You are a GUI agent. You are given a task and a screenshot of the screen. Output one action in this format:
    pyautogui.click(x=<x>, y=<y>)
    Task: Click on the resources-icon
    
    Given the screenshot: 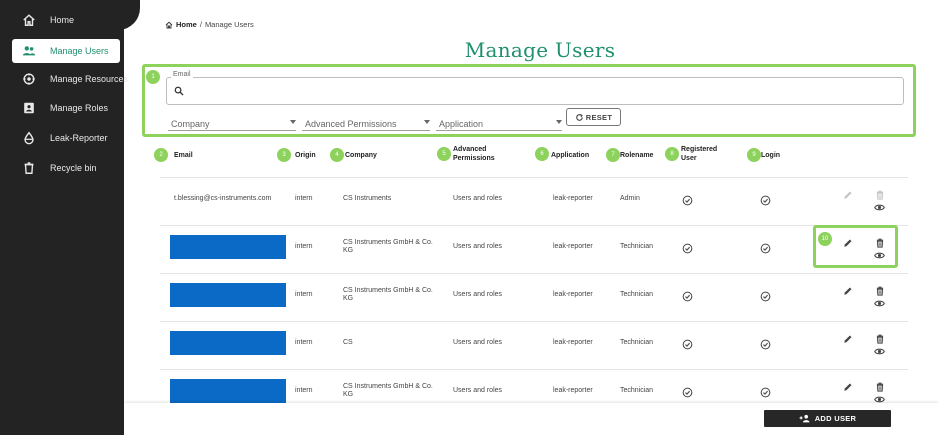 What is the action you would take?
    pyautogui.click(x=29, y=79)
    